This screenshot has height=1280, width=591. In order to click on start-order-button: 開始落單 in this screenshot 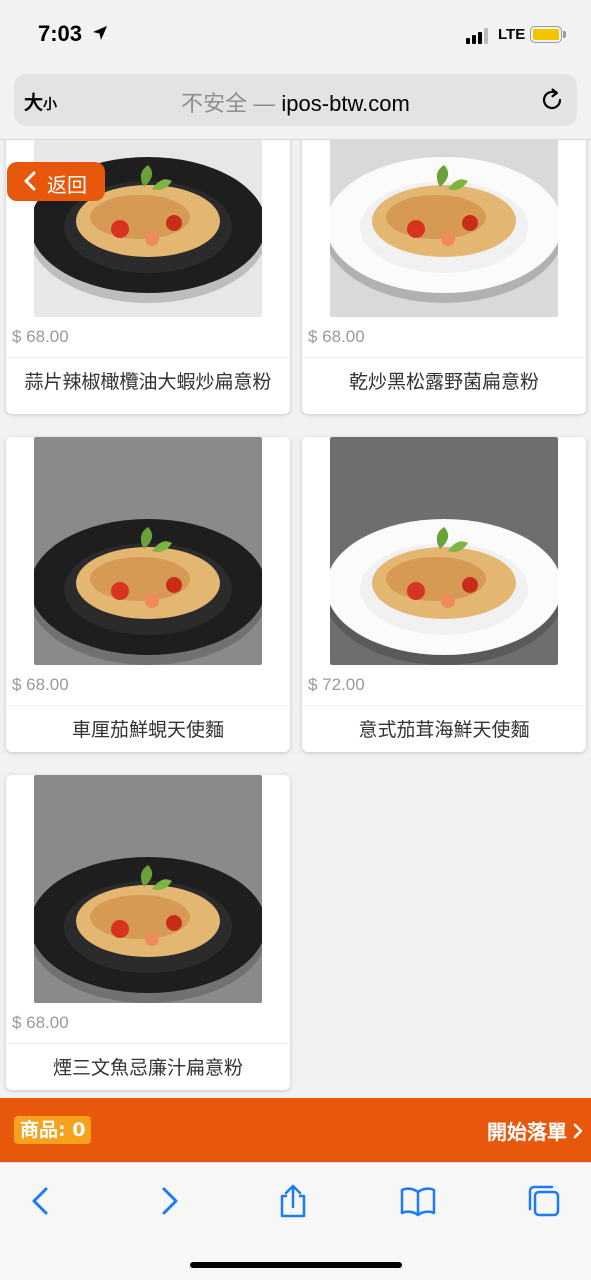, I will do `click(535, 1130)`.